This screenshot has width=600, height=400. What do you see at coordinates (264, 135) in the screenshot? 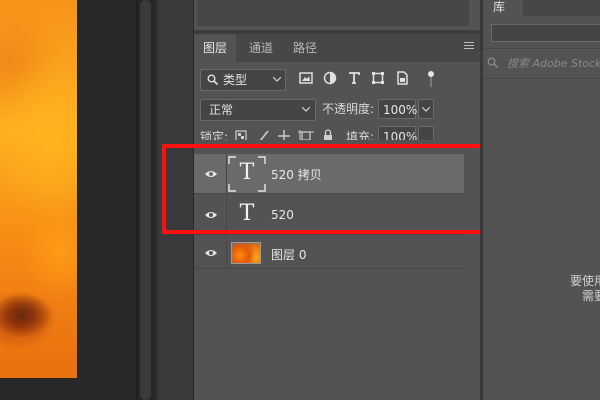
I see `lock-paint-icon` at bounding box center [264, 135].